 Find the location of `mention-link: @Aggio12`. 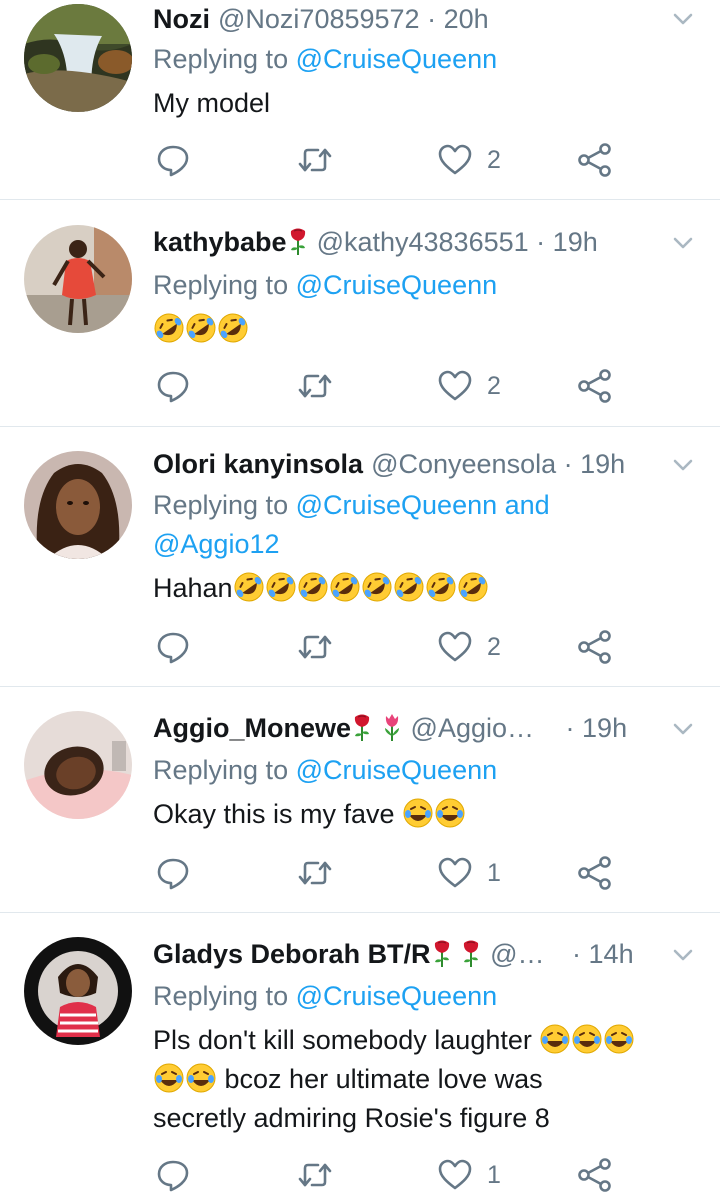

mention-link: @Aggio12 is located at coordinates (216, 544).